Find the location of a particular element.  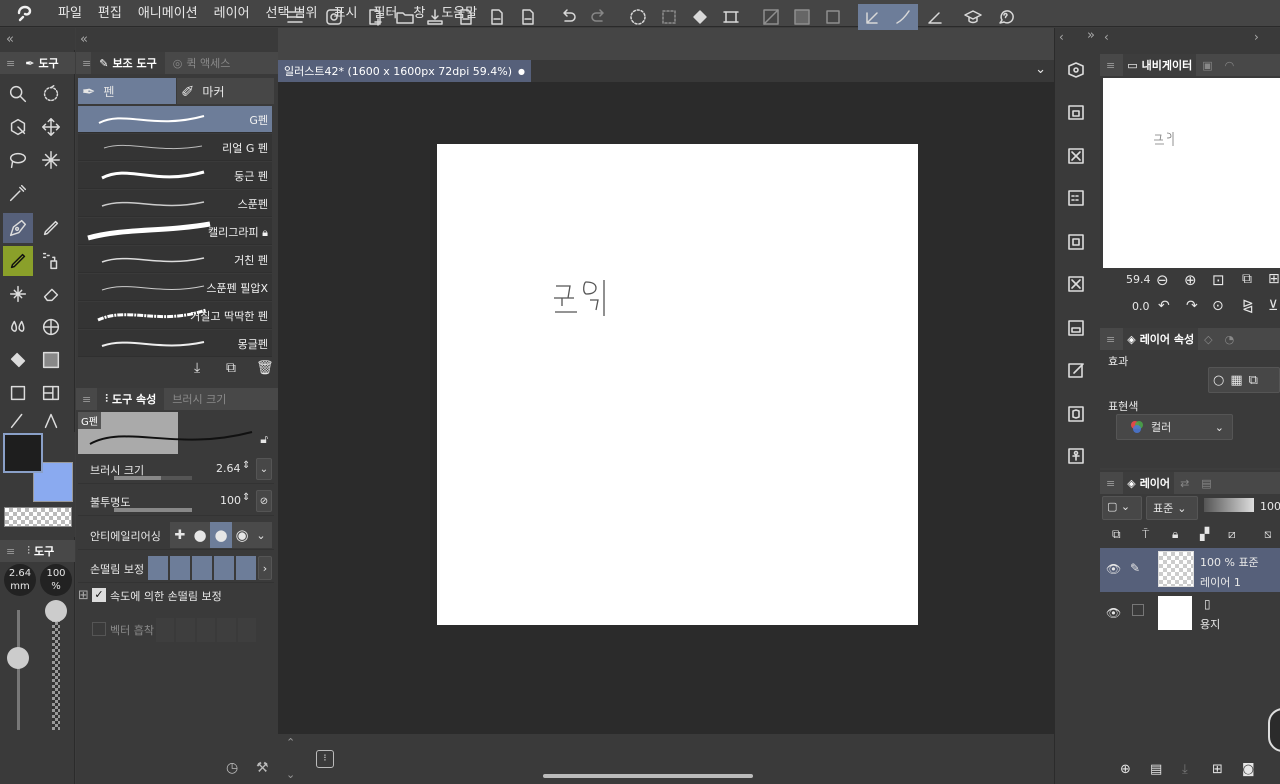

copy-subtool-icon: ⧉ is located at coordinates (231, 368).